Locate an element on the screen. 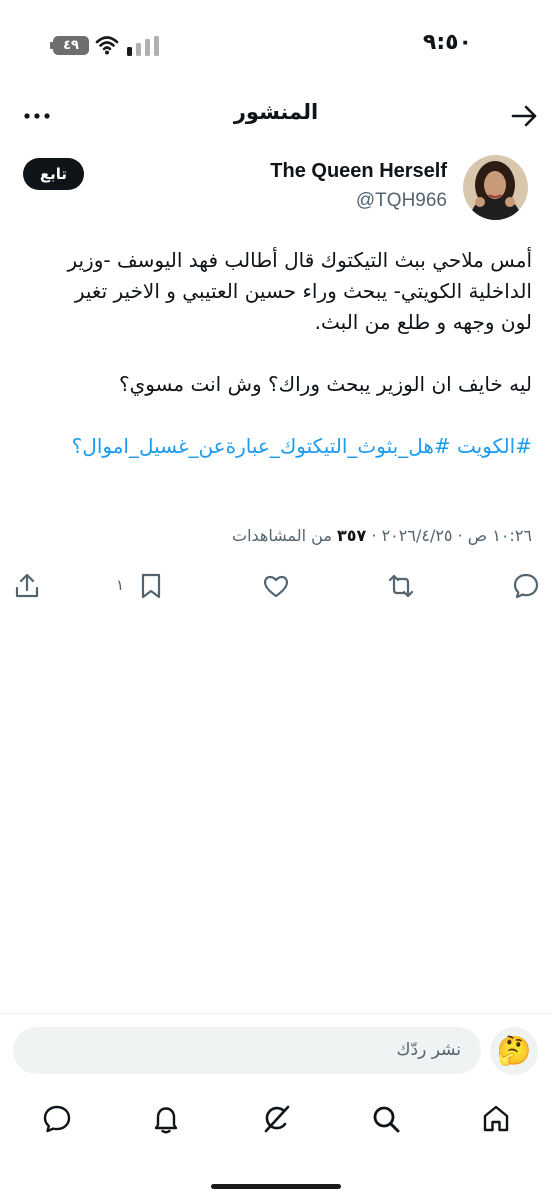 The height and width of the screenshot is (1200, 552). home-icon is located at coordinates (496, 1118).